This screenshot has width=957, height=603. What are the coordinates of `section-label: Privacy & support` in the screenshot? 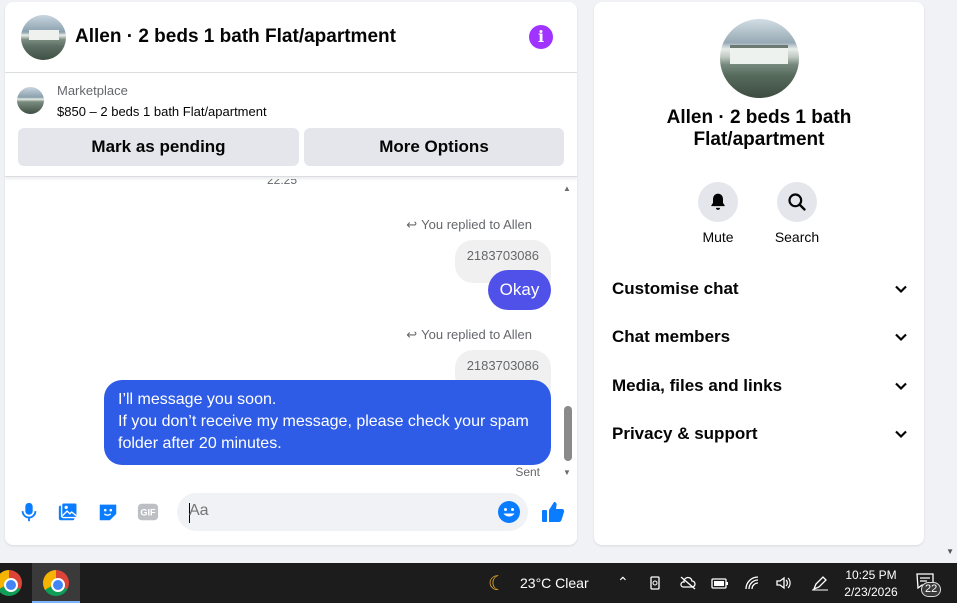 It's located at (685, 433).